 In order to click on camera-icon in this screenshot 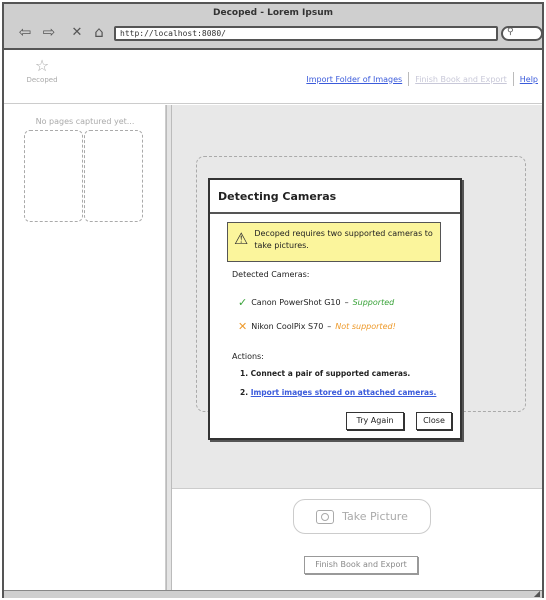, I will do `click(325, 516)`.